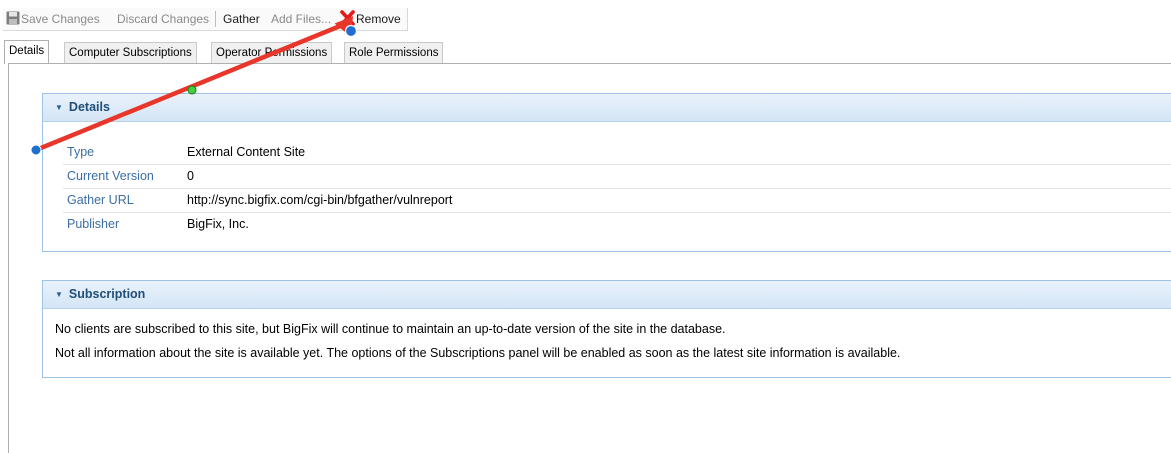 The height and width of the screenshot is (453, 1171). Describe the element at coordinates (613, 176) in the screenshot. I see `detail-row-current-version: Current Version 0` at that location.